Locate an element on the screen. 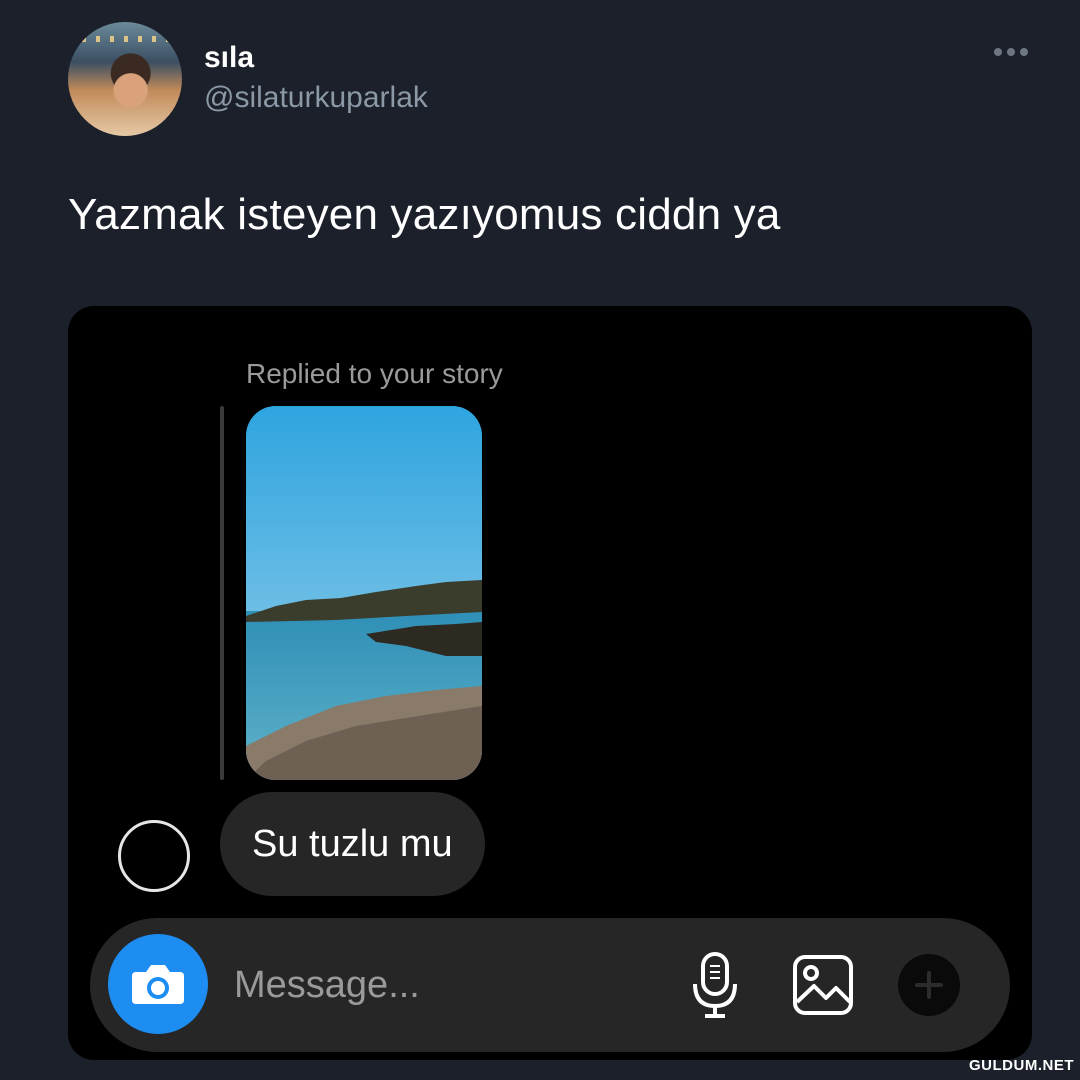 The image size is (1080, 1080). sender-avatar is located at coordinates (154, 856).